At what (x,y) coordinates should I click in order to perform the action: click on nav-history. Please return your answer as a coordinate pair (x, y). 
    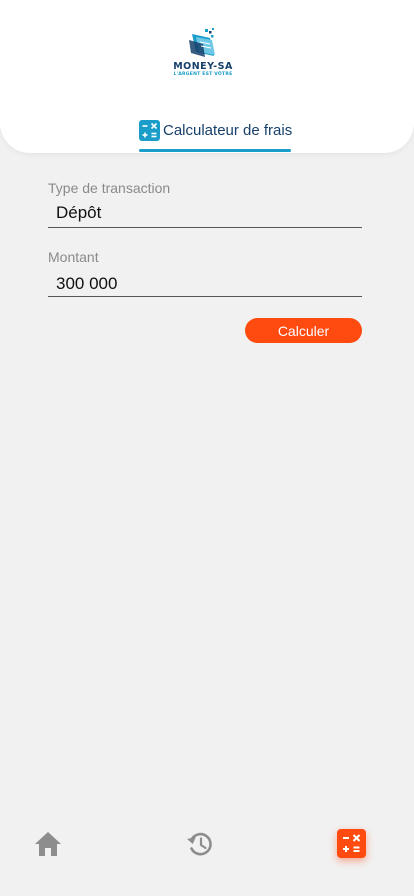
    Looking at the image, I should click on (200, 844).